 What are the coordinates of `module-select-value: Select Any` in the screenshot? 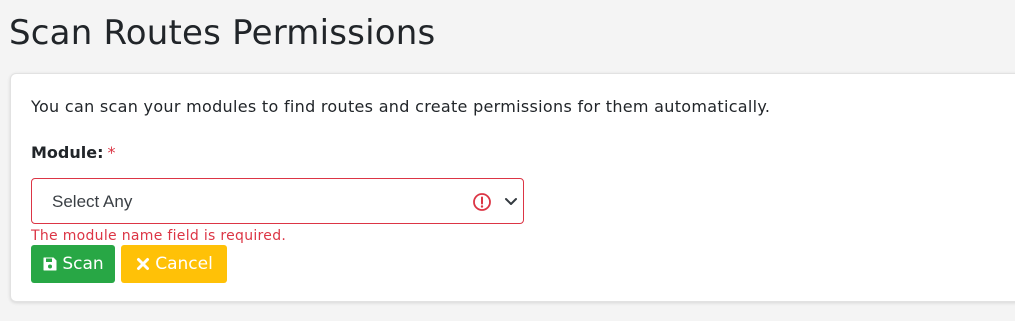 It's located at (92, 201).